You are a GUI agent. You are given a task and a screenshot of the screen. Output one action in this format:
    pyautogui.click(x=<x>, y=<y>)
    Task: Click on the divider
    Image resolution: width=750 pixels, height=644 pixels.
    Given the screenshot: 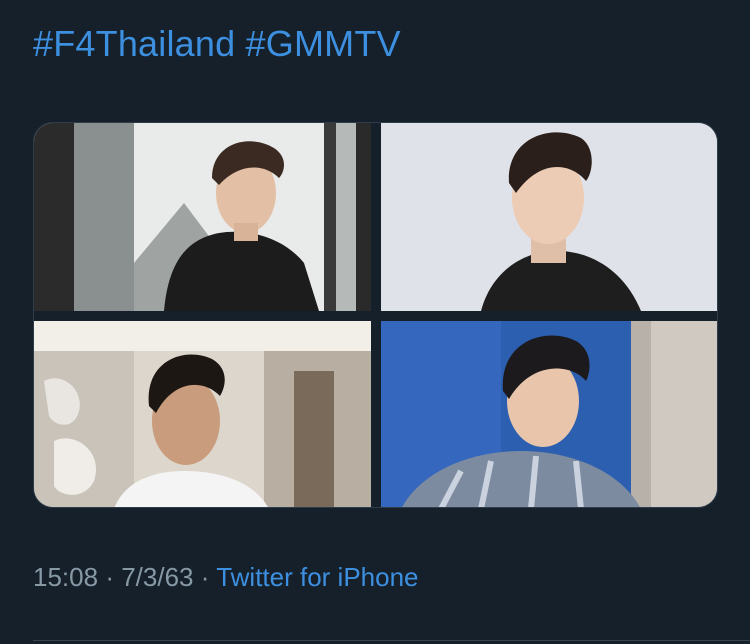 What is the action you would take?
    pyautogui.click(x=391, y=640)
    